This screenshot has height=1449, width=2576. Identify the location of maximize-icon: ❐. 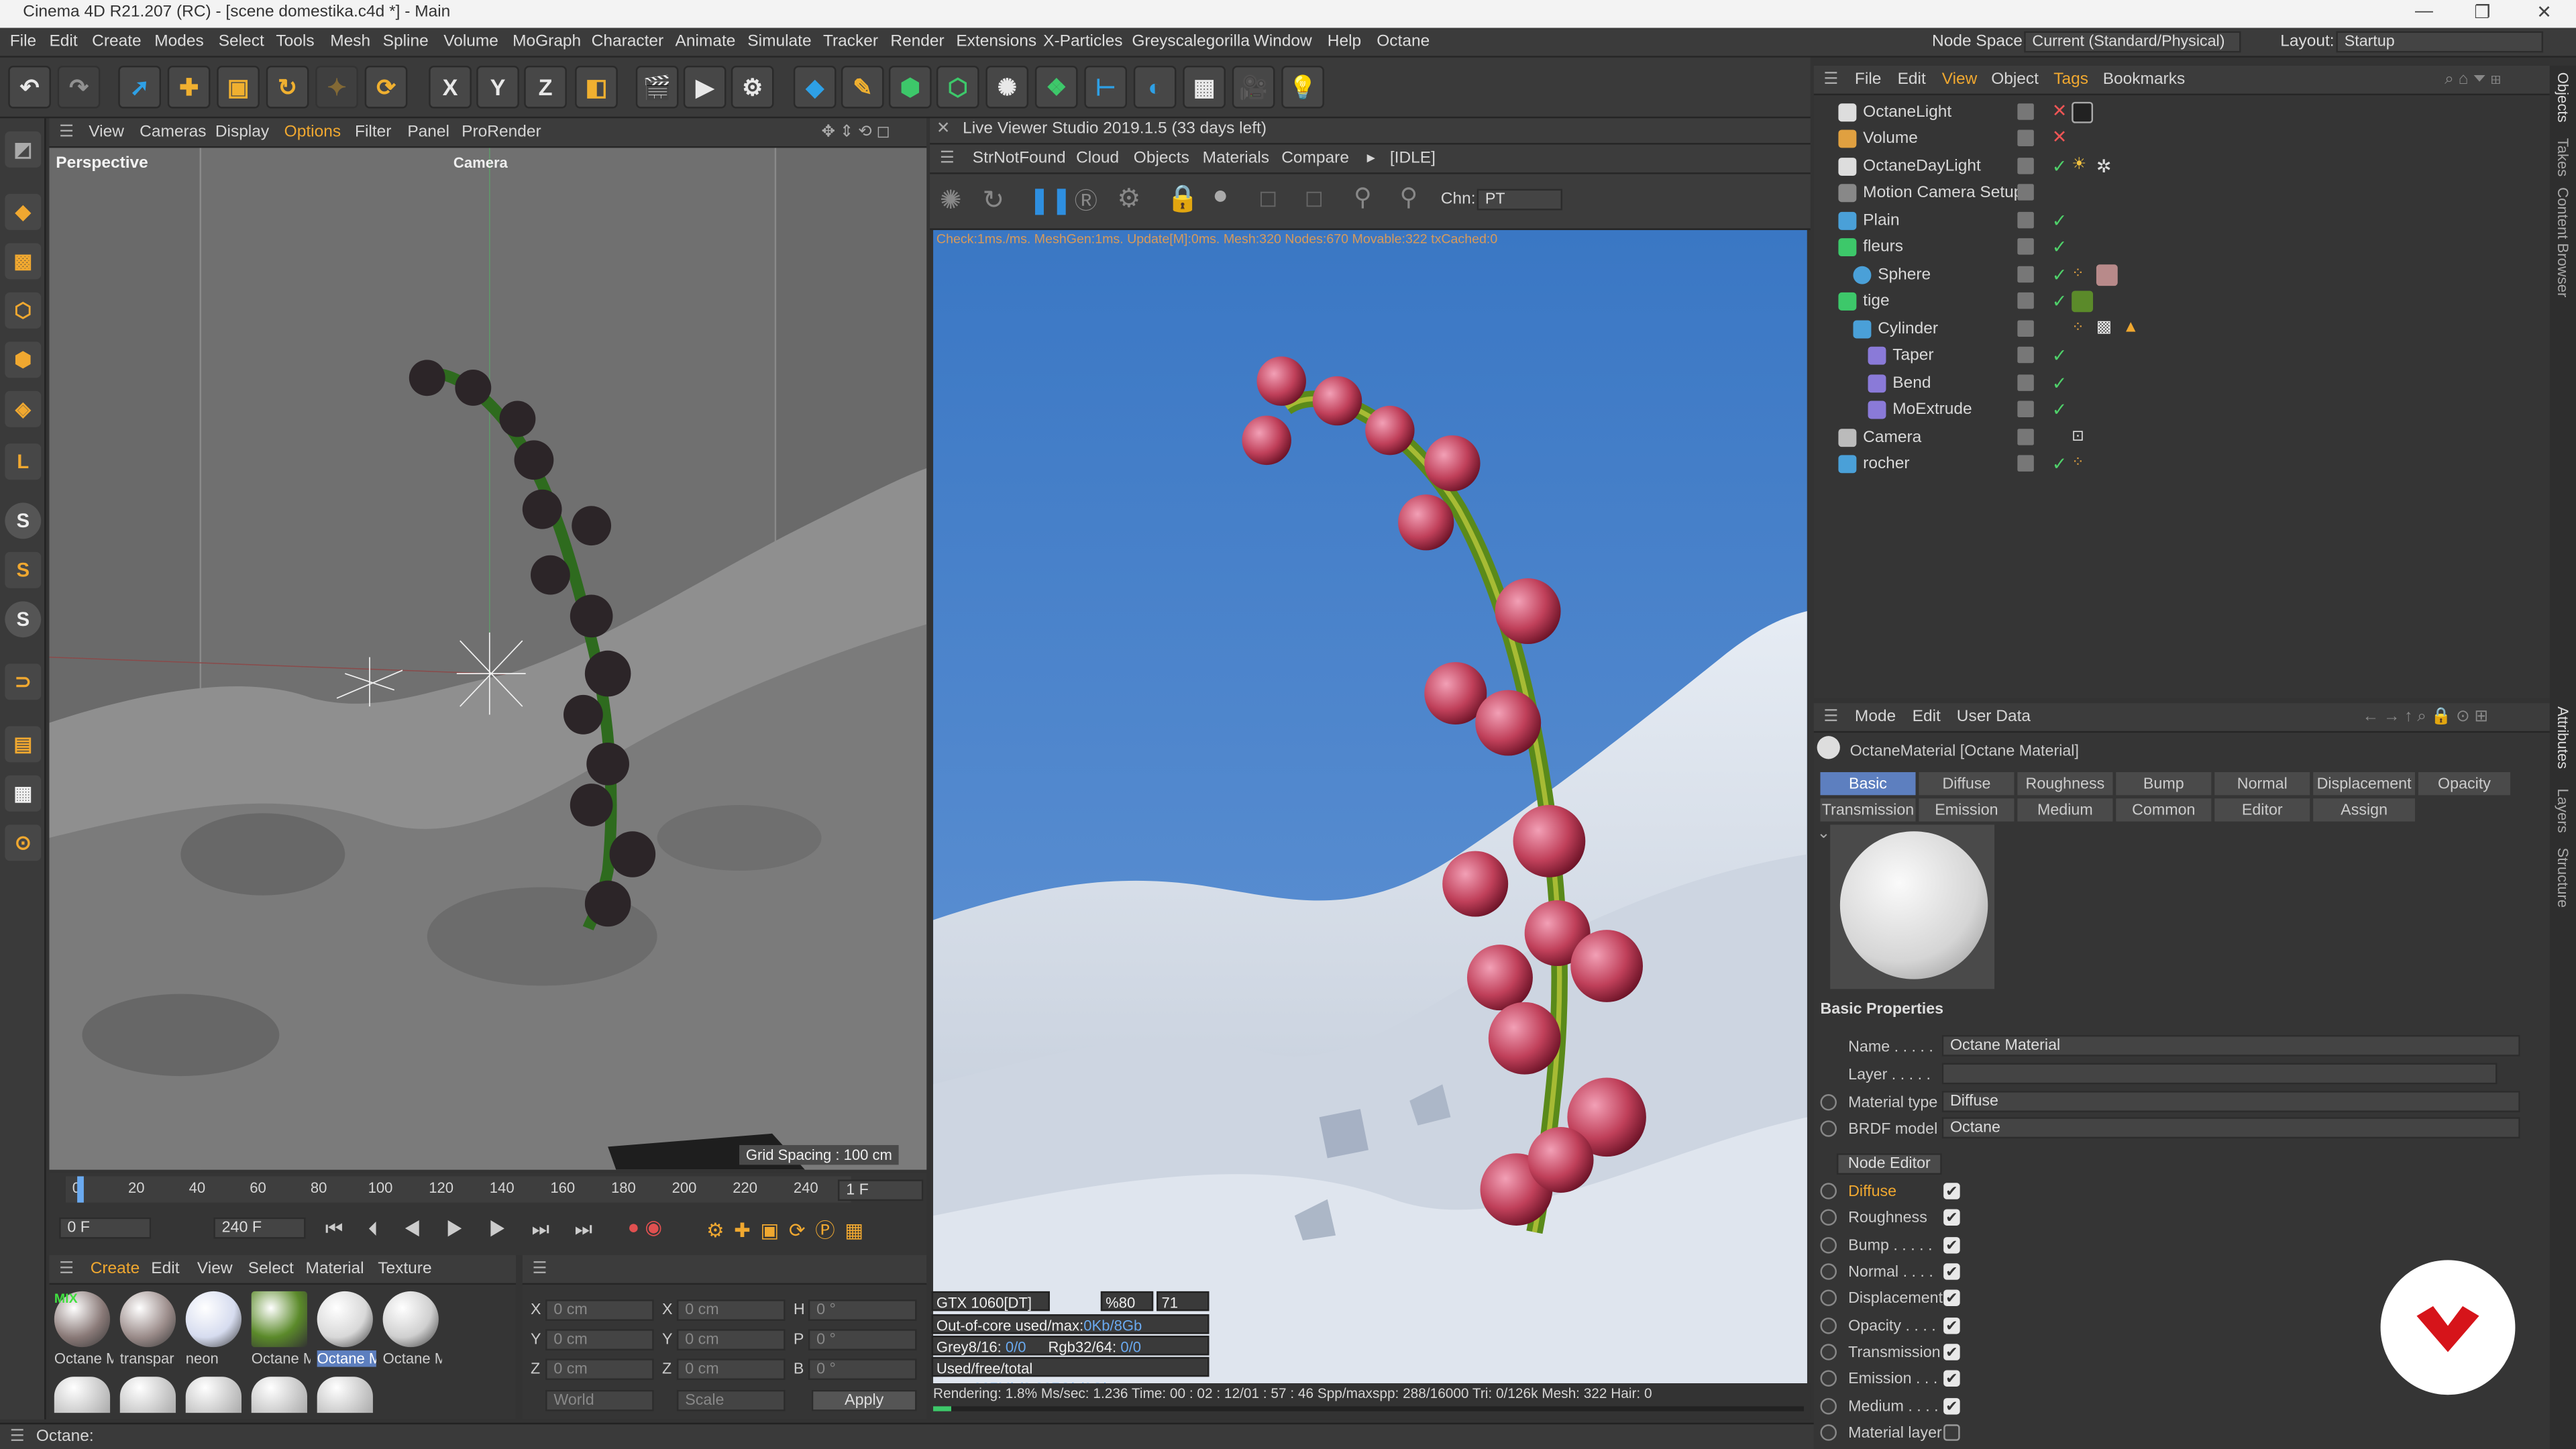
(2482, 12).